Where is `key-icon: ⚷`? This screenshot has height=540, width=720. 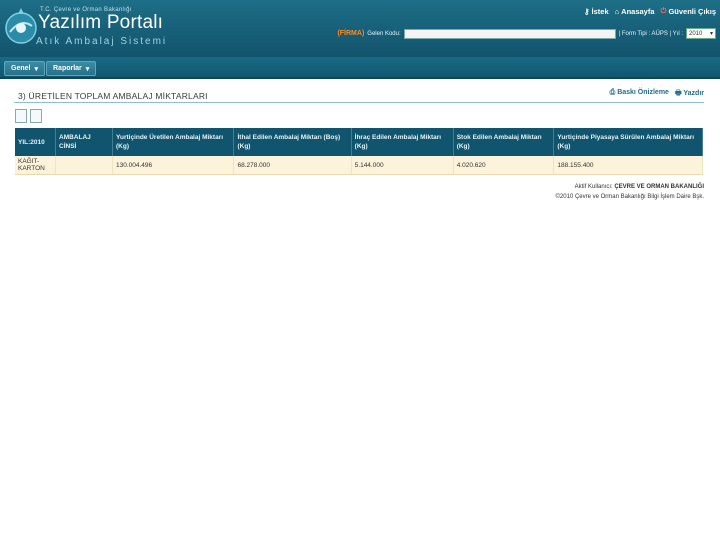 key-icon: ⚷ is located at coordinates (587, 11).